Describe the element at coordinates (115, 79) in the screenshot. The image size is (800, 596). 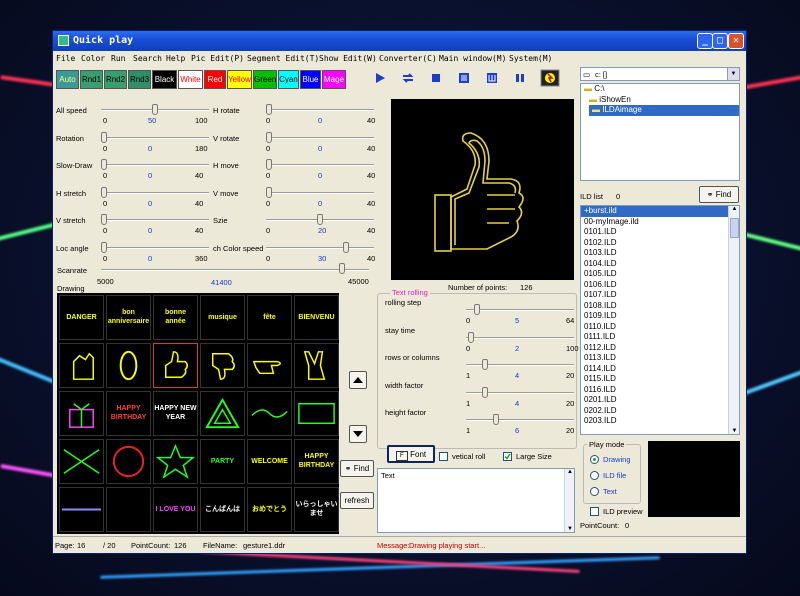
I see `color-button-rnd2: Rnd2` at that location.